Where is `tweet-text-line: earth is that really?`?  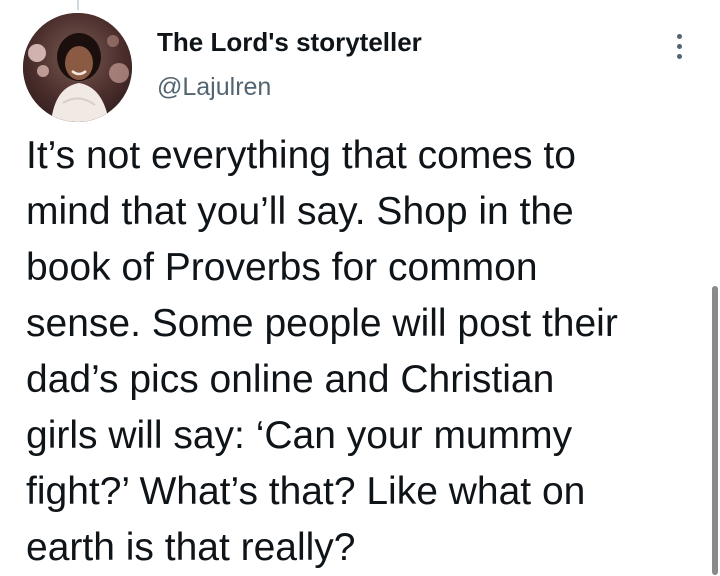
tweet-text-line: earth is that really? is located at coordinates (191, 547).